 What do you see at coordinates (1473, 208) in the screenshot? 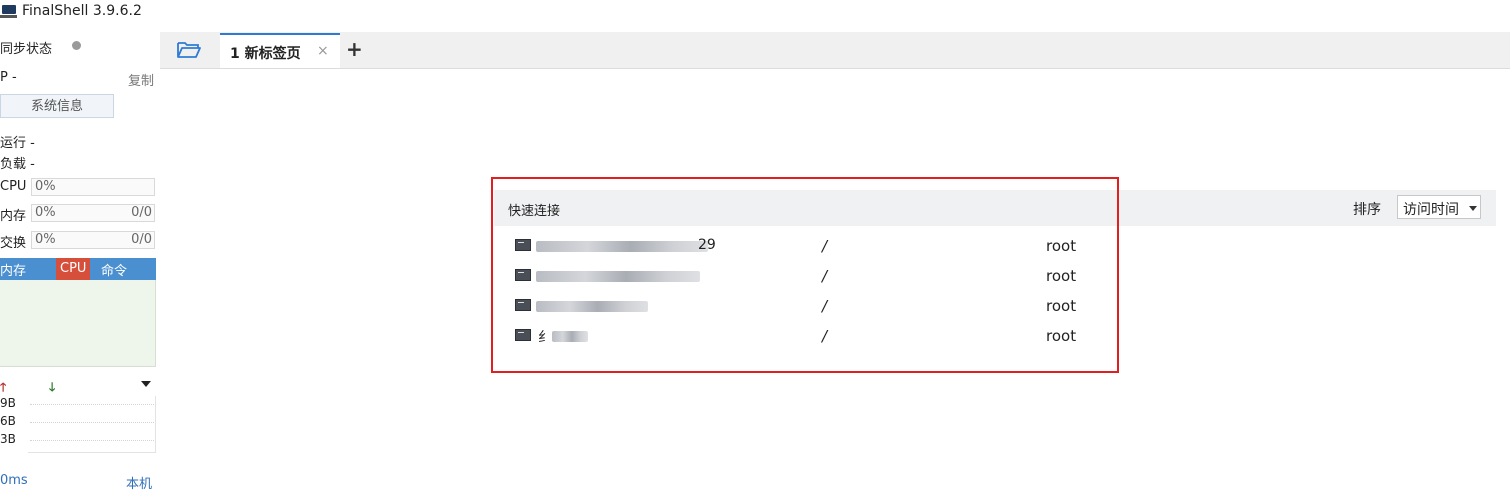
I see `chevron-down-icon` at bounding box center [1473, 208].